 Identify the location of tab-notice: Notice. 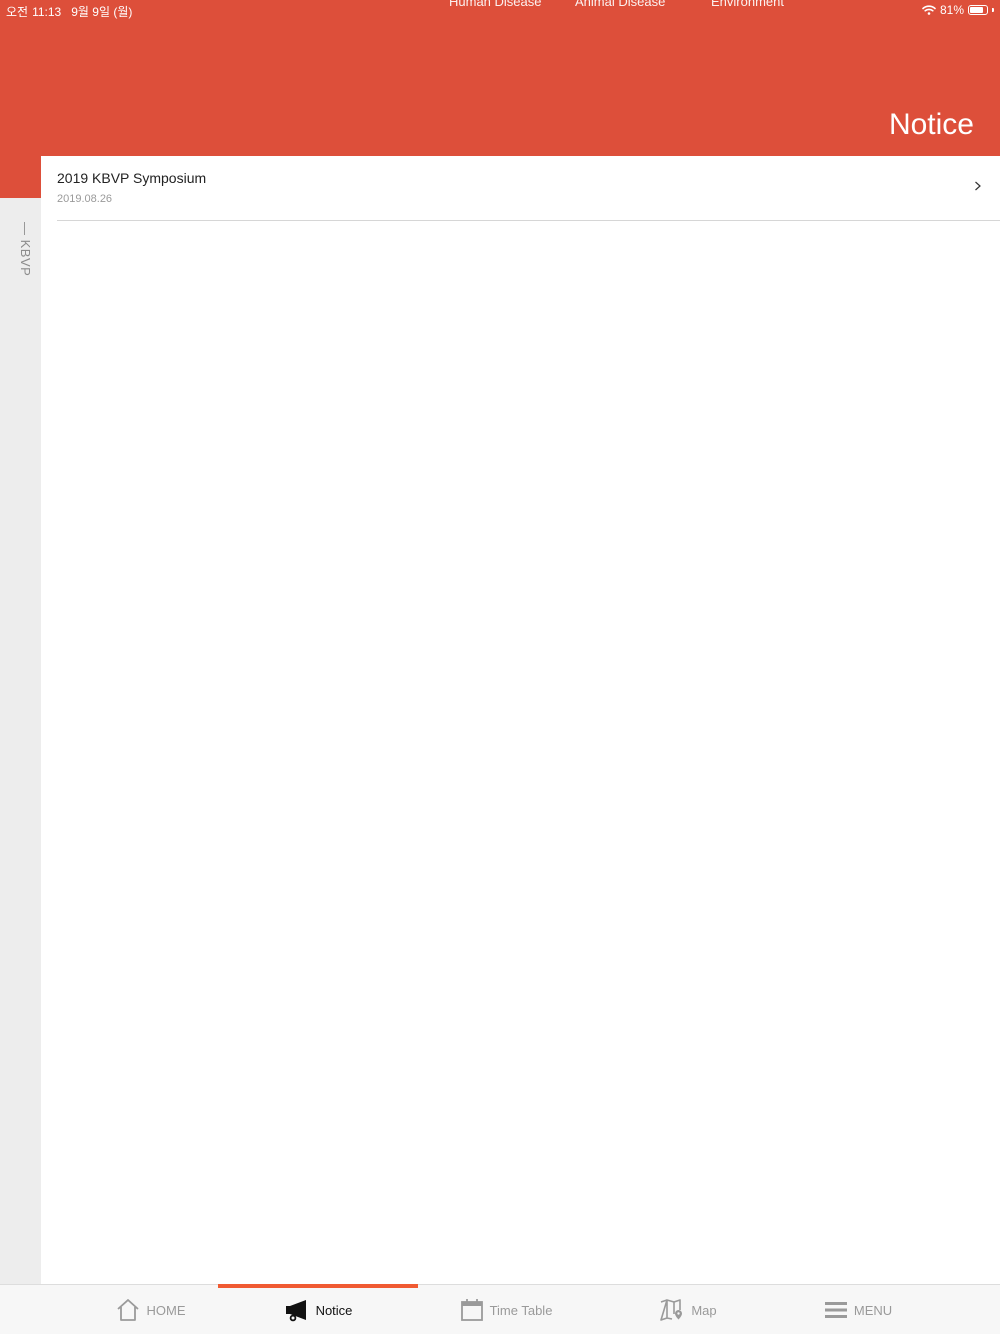
(318, 1310).